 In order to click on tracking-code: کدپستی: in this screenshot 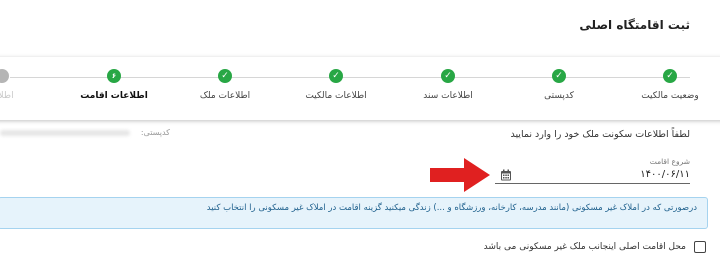, I will do `click(85, 133)`.